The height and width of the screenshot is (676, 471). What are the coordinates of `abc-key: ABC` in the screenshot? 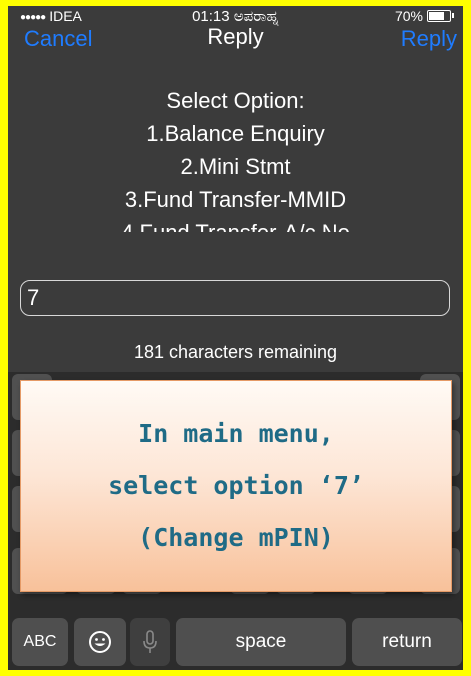 It's located at (40, 642).